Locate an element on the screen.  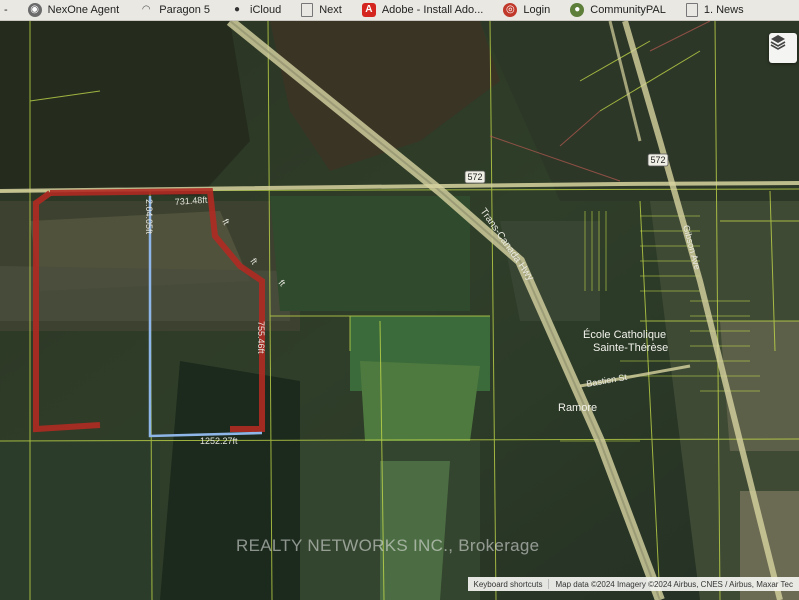
layers-button is located at coordinates (783, 48).